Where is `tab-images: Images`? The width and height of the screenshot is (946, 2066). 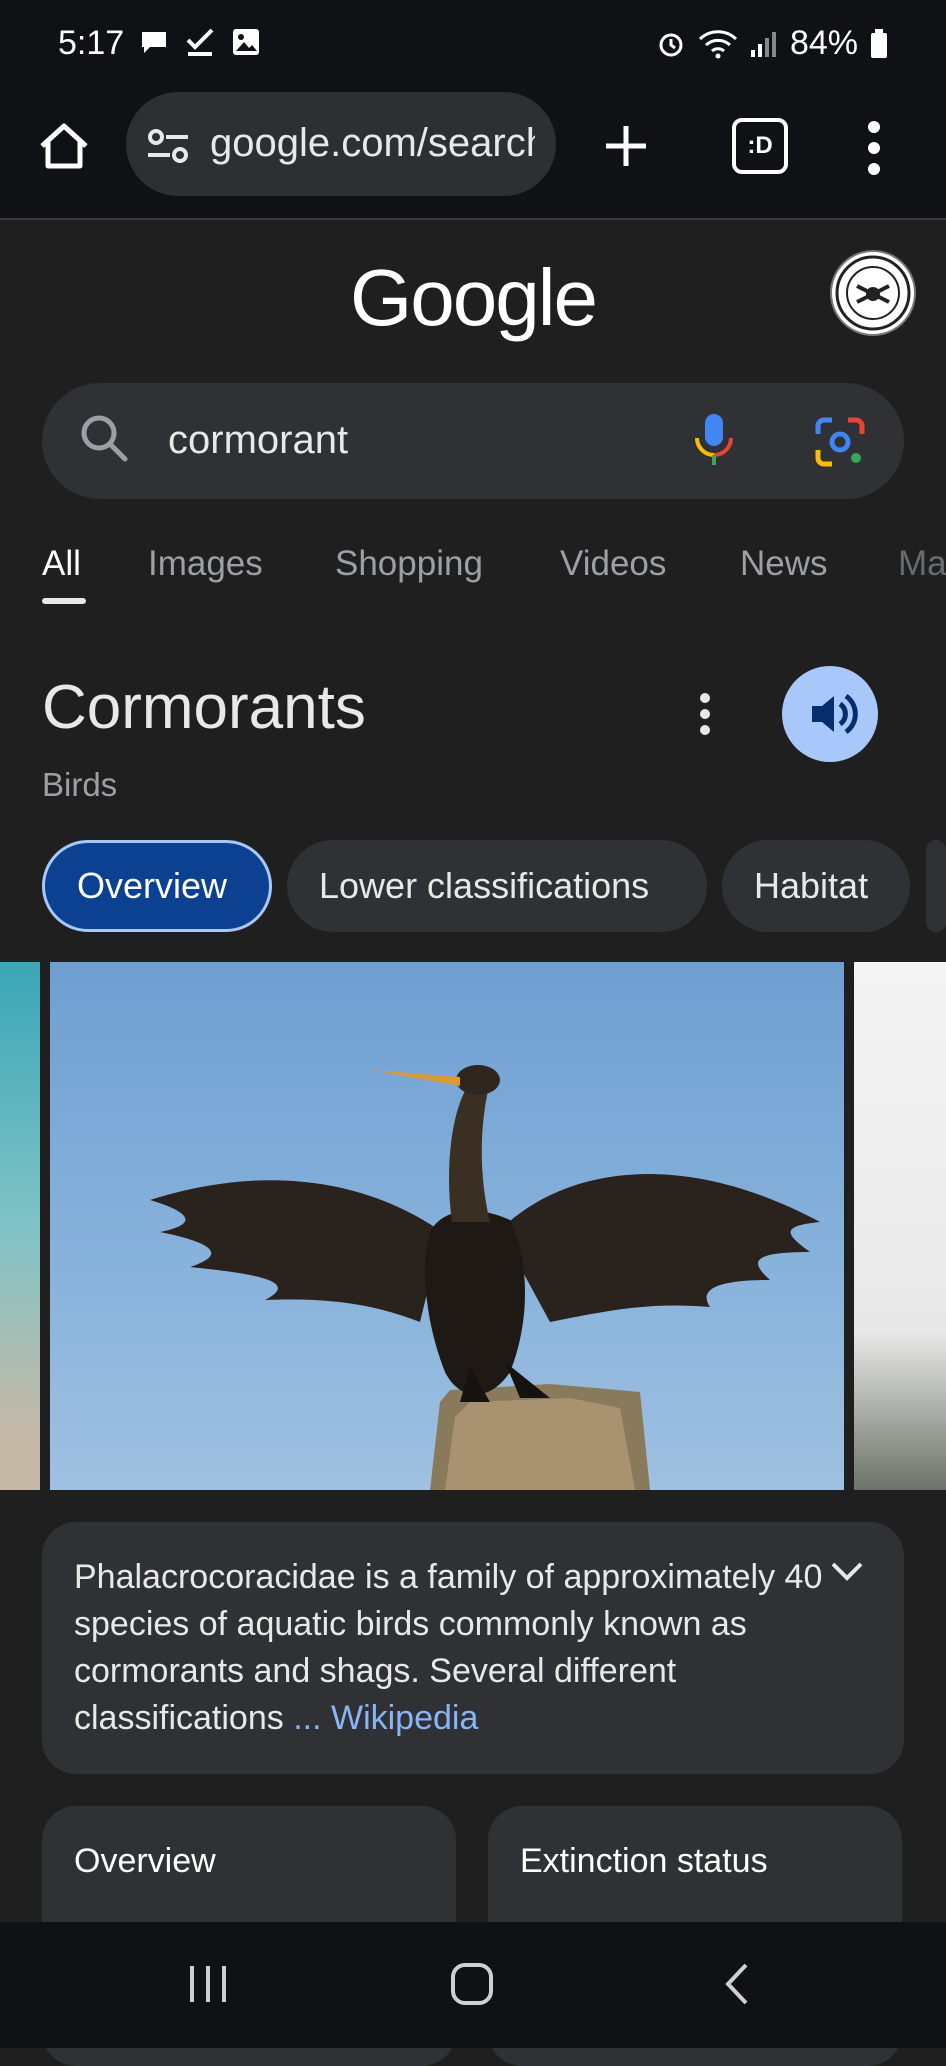 tab-images: Images is located at coordinates (205, 564).